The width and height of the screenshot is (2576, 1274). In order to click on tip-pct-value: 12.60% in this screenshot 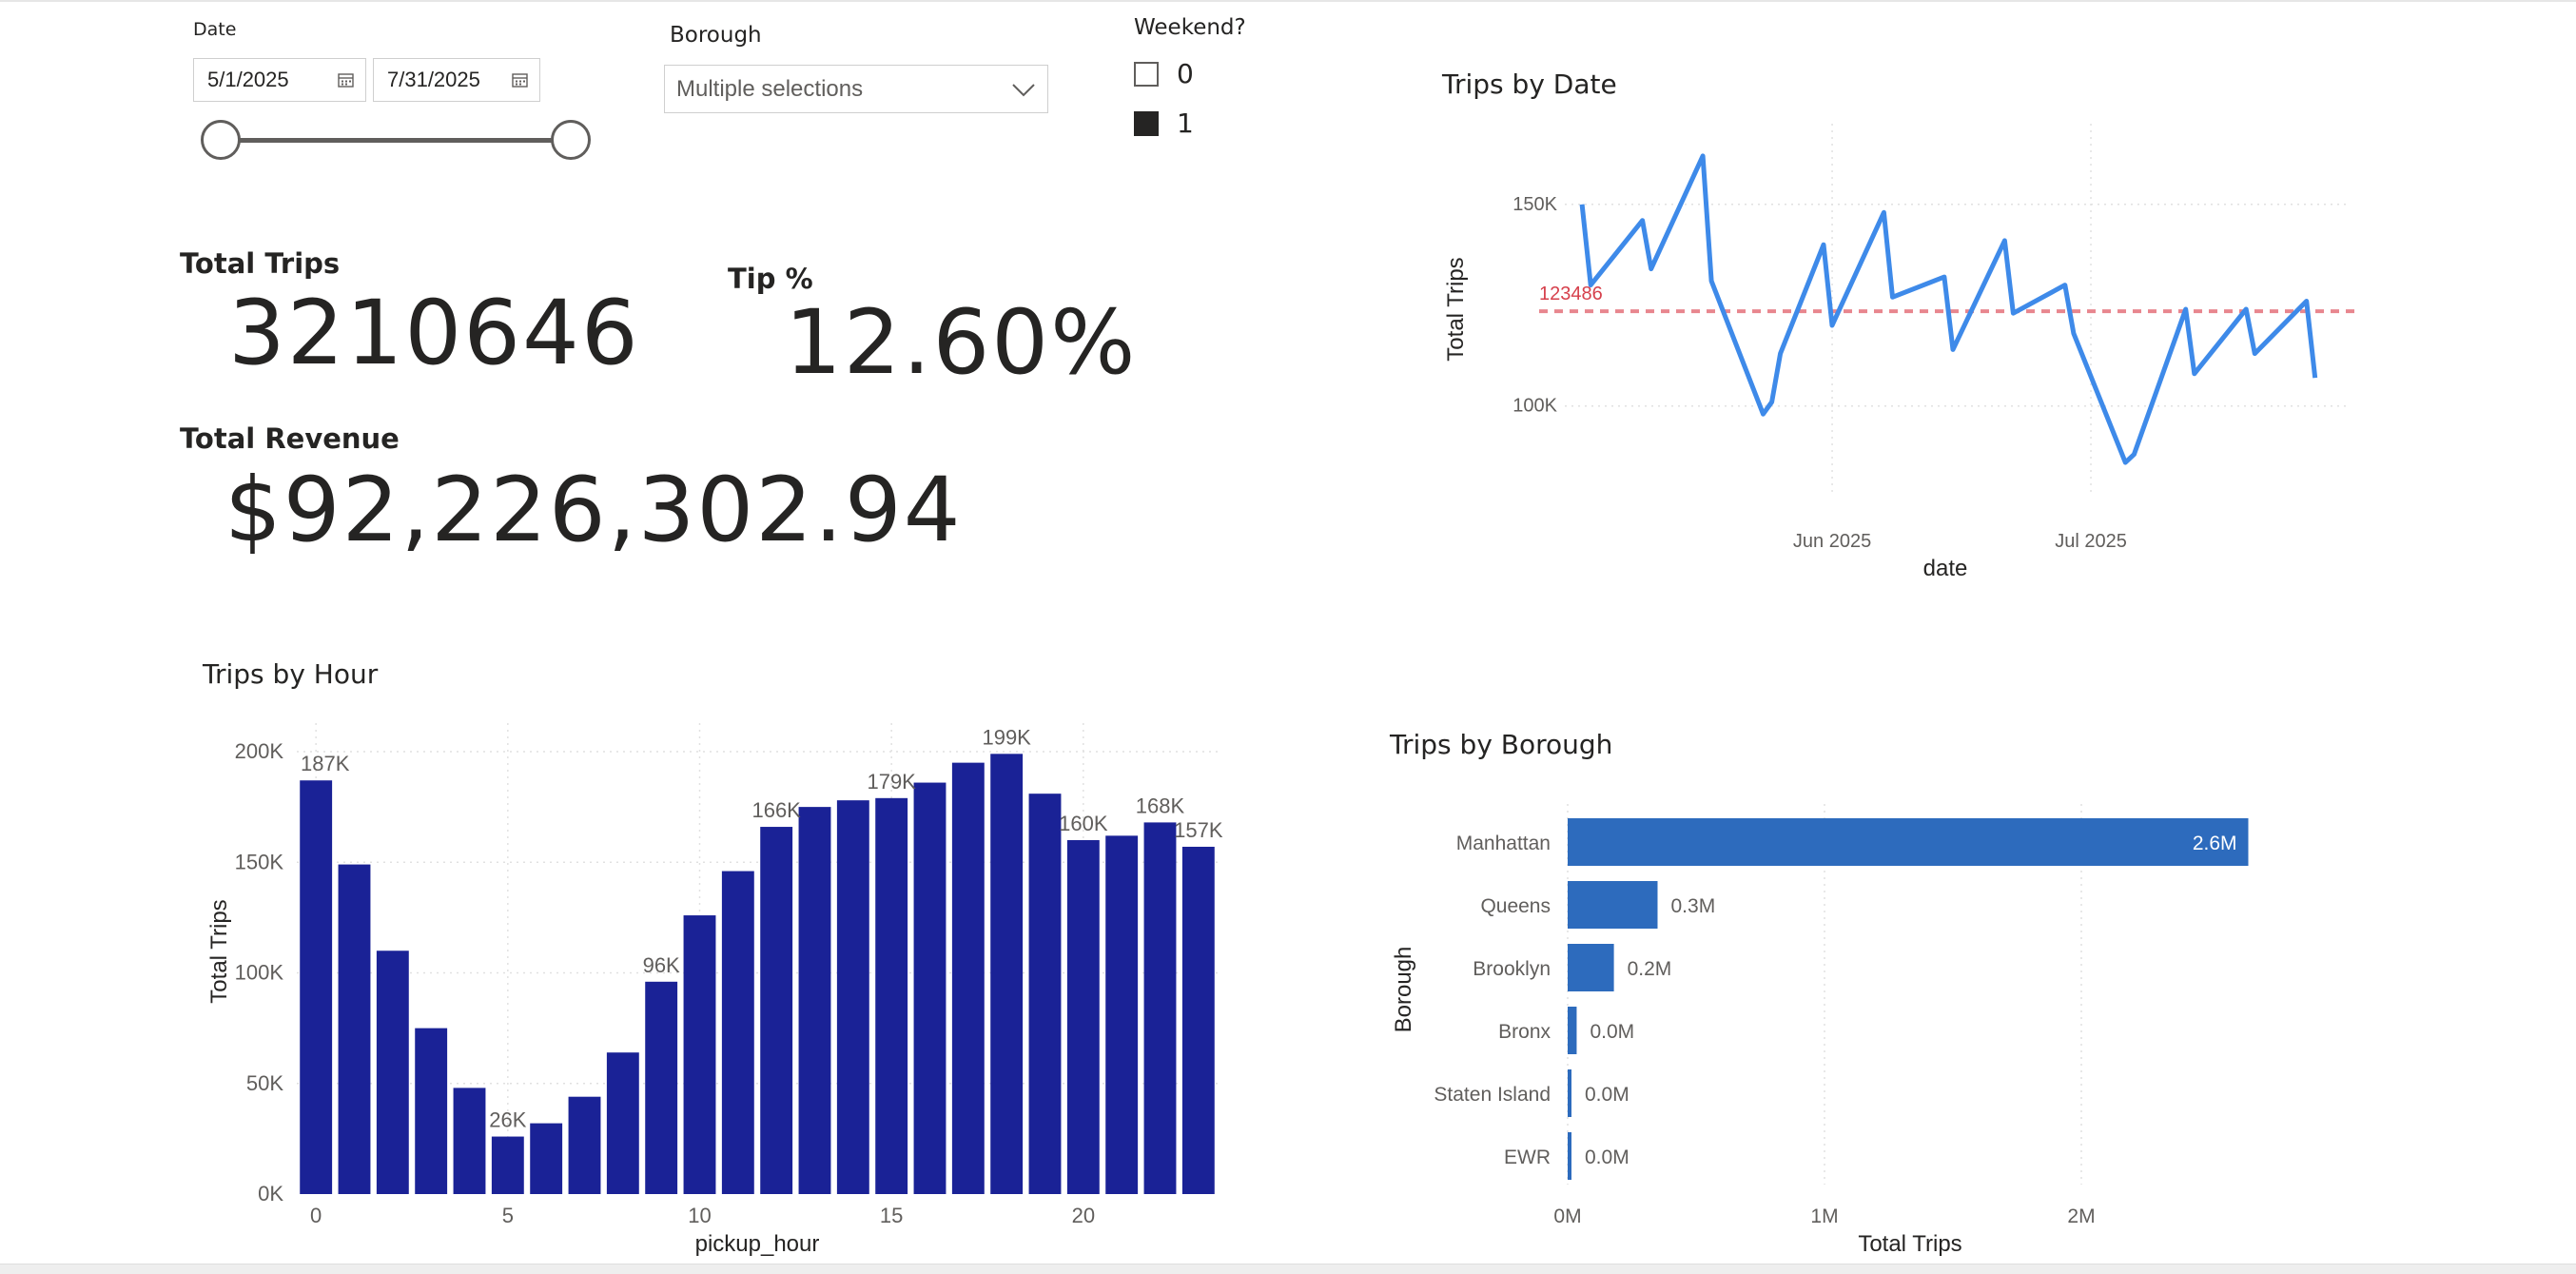, I will do `click(961, 343)`.